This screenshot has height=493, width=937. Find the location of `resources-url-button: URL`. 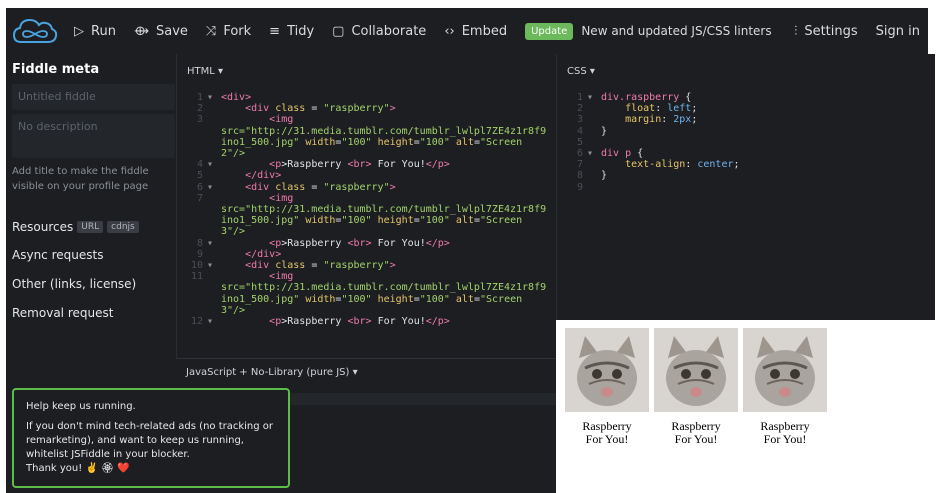

resources-url-button: URL is located at coordinates (90, 227).